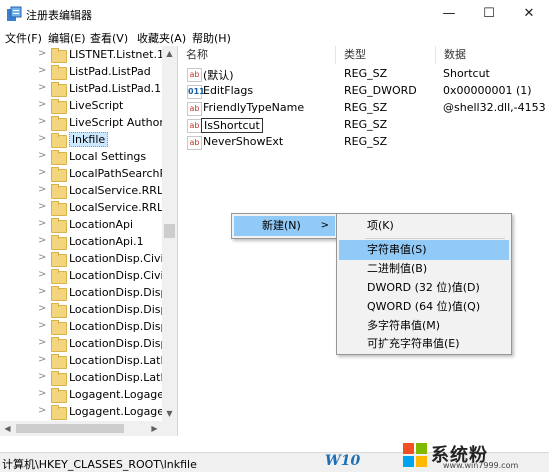 This screenshot has height=472, width=549. I want to click on value-row: 011 EditFlags REG_DWORD 0x00000001 (1), so click(363, 91).